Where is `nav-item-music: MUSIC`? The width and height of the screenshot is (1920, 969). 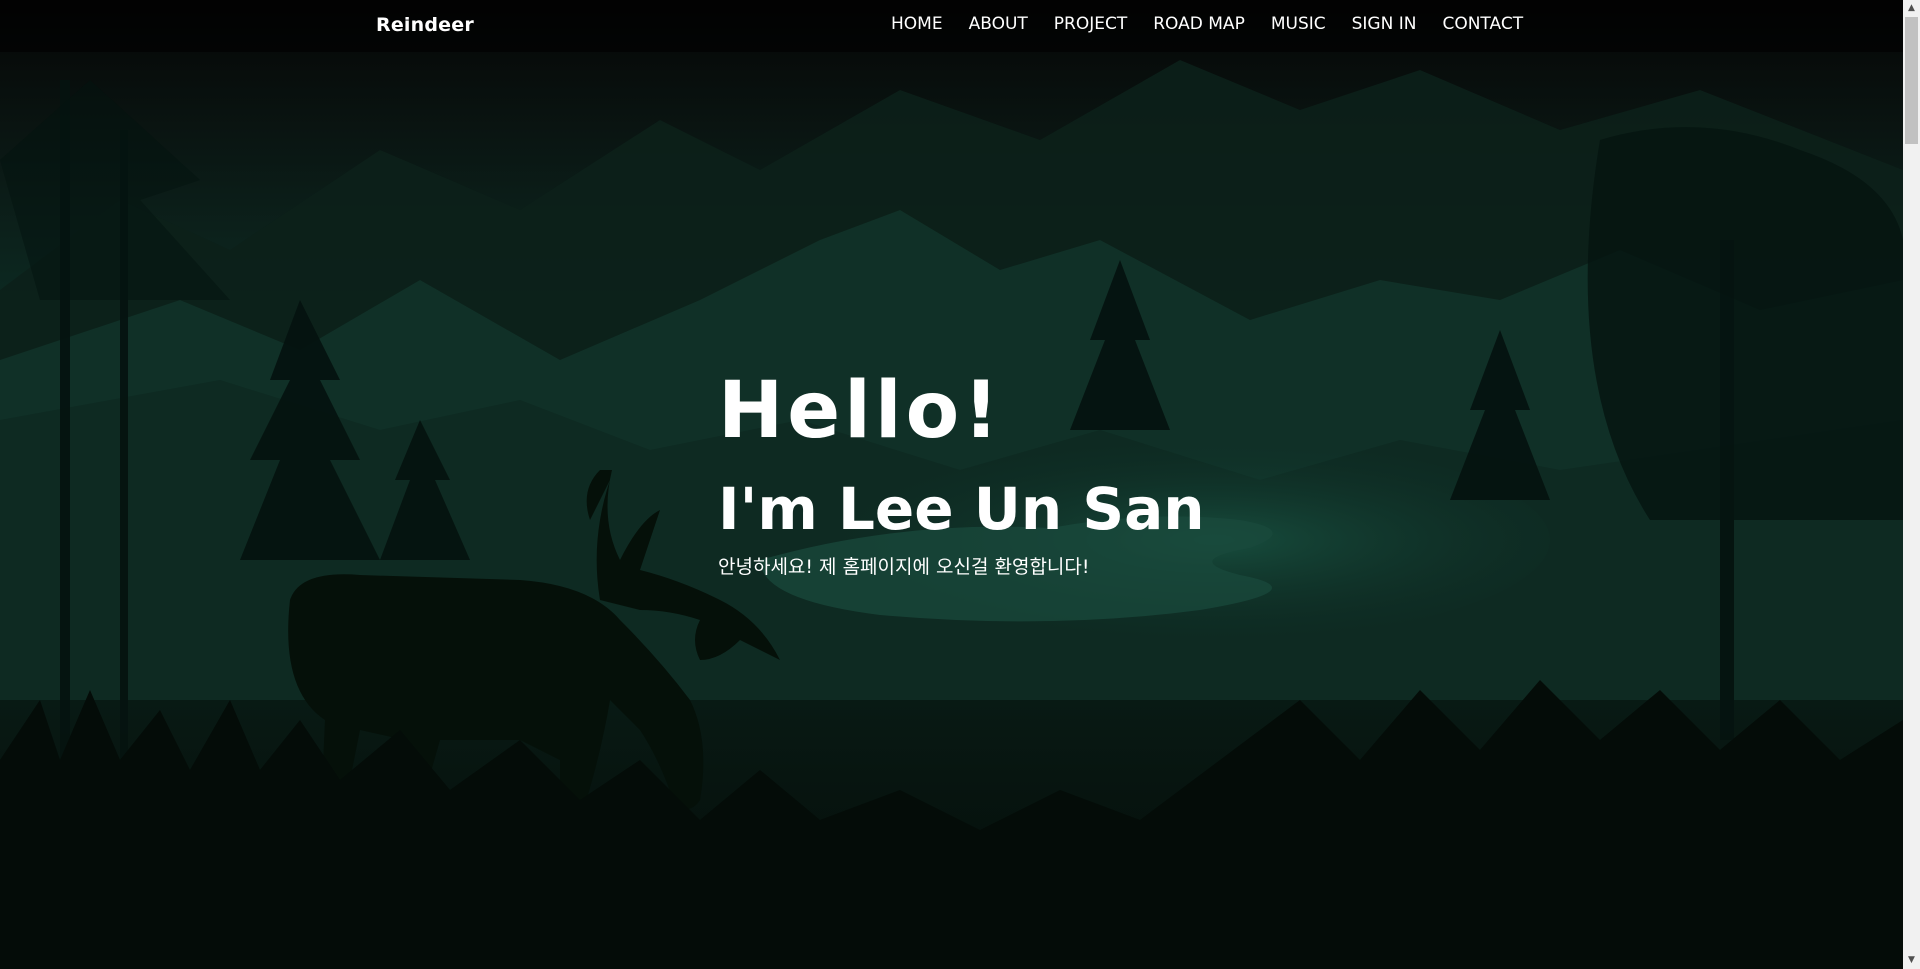
nav-item-music: MUSIC is located at coordinates (1298, 24).